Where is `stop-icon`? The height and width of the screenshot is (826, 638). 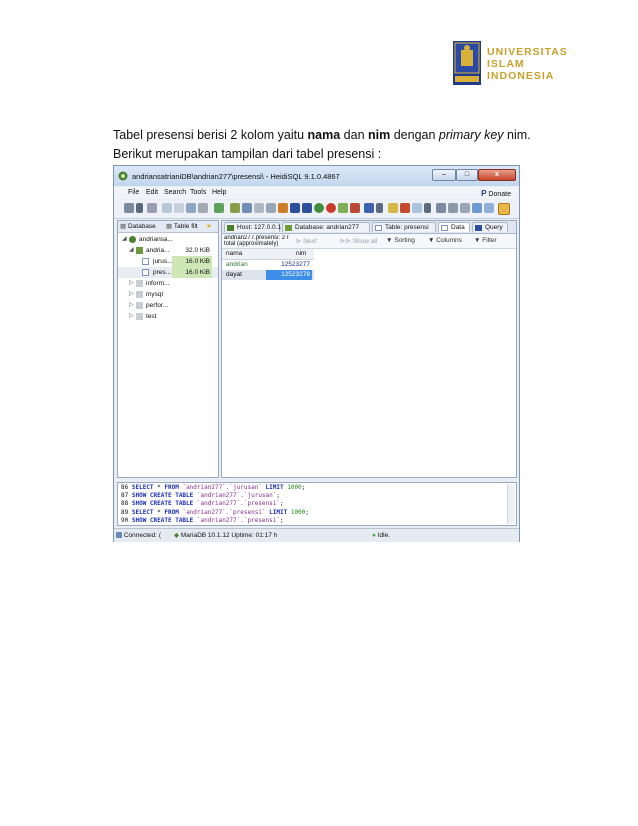
stop-icon is located at coordinates (405, 208).